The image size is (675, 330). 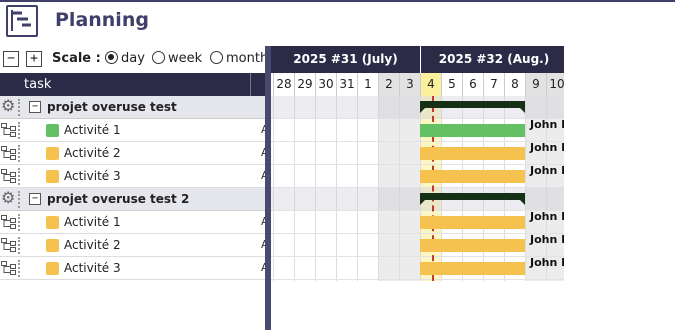 I want to click on day-header: 28, so click(x=283, y=84).